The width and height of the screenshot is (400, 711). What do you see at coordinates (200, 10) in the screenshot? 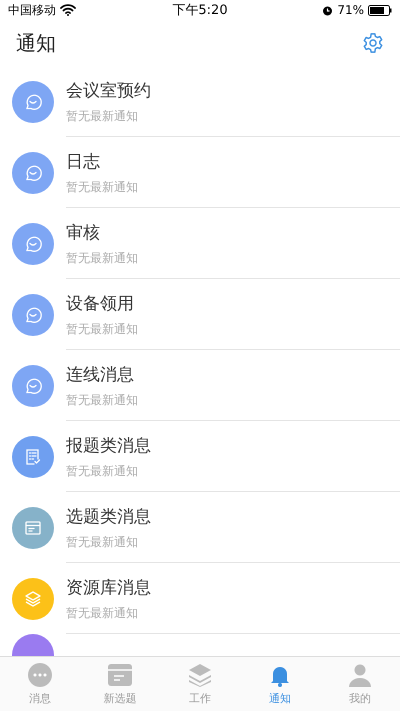
I see `status-time: 下午5:20` at bounding box center [200, 10].